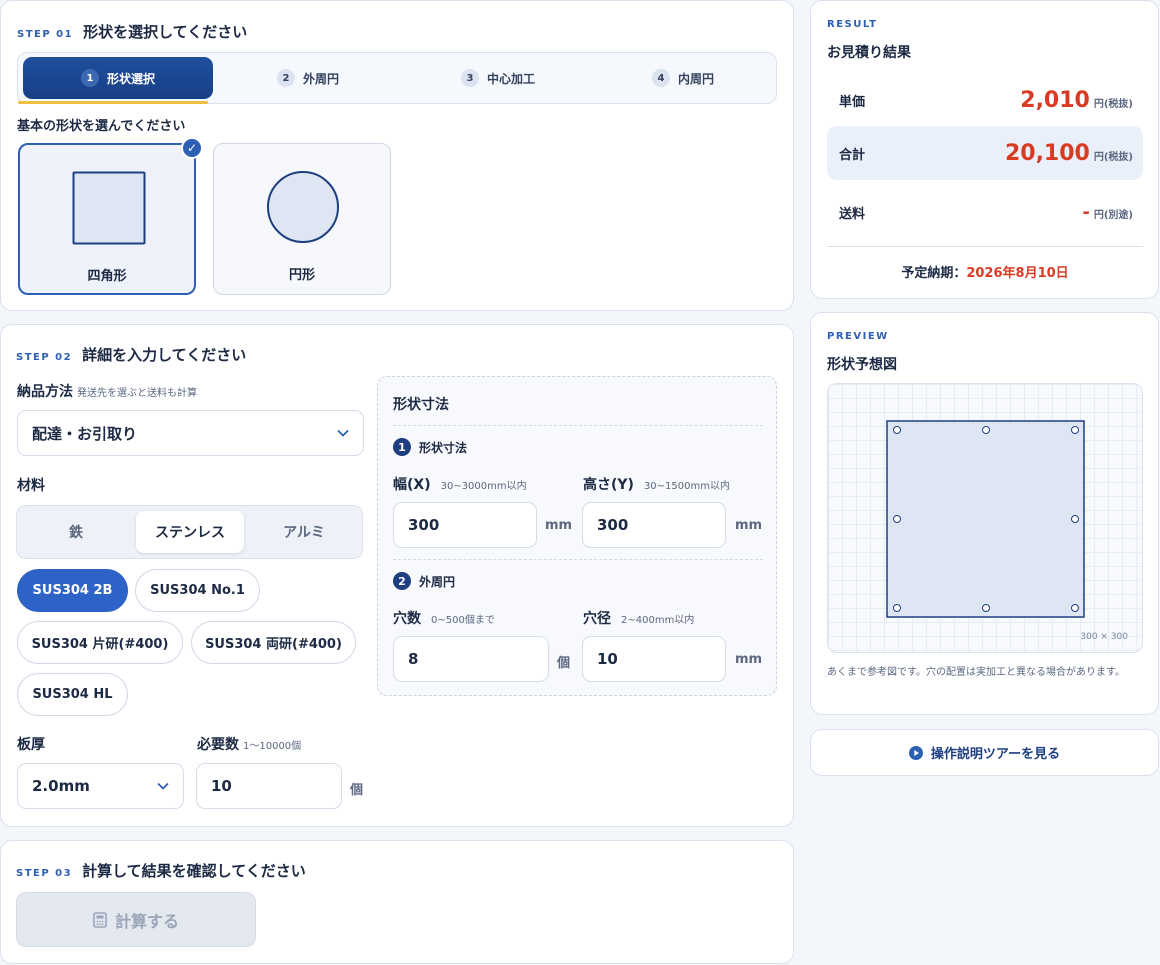  Describe the element at coordinates (749, 525) in the screenshot. I see `height-unit: mm` at that location.